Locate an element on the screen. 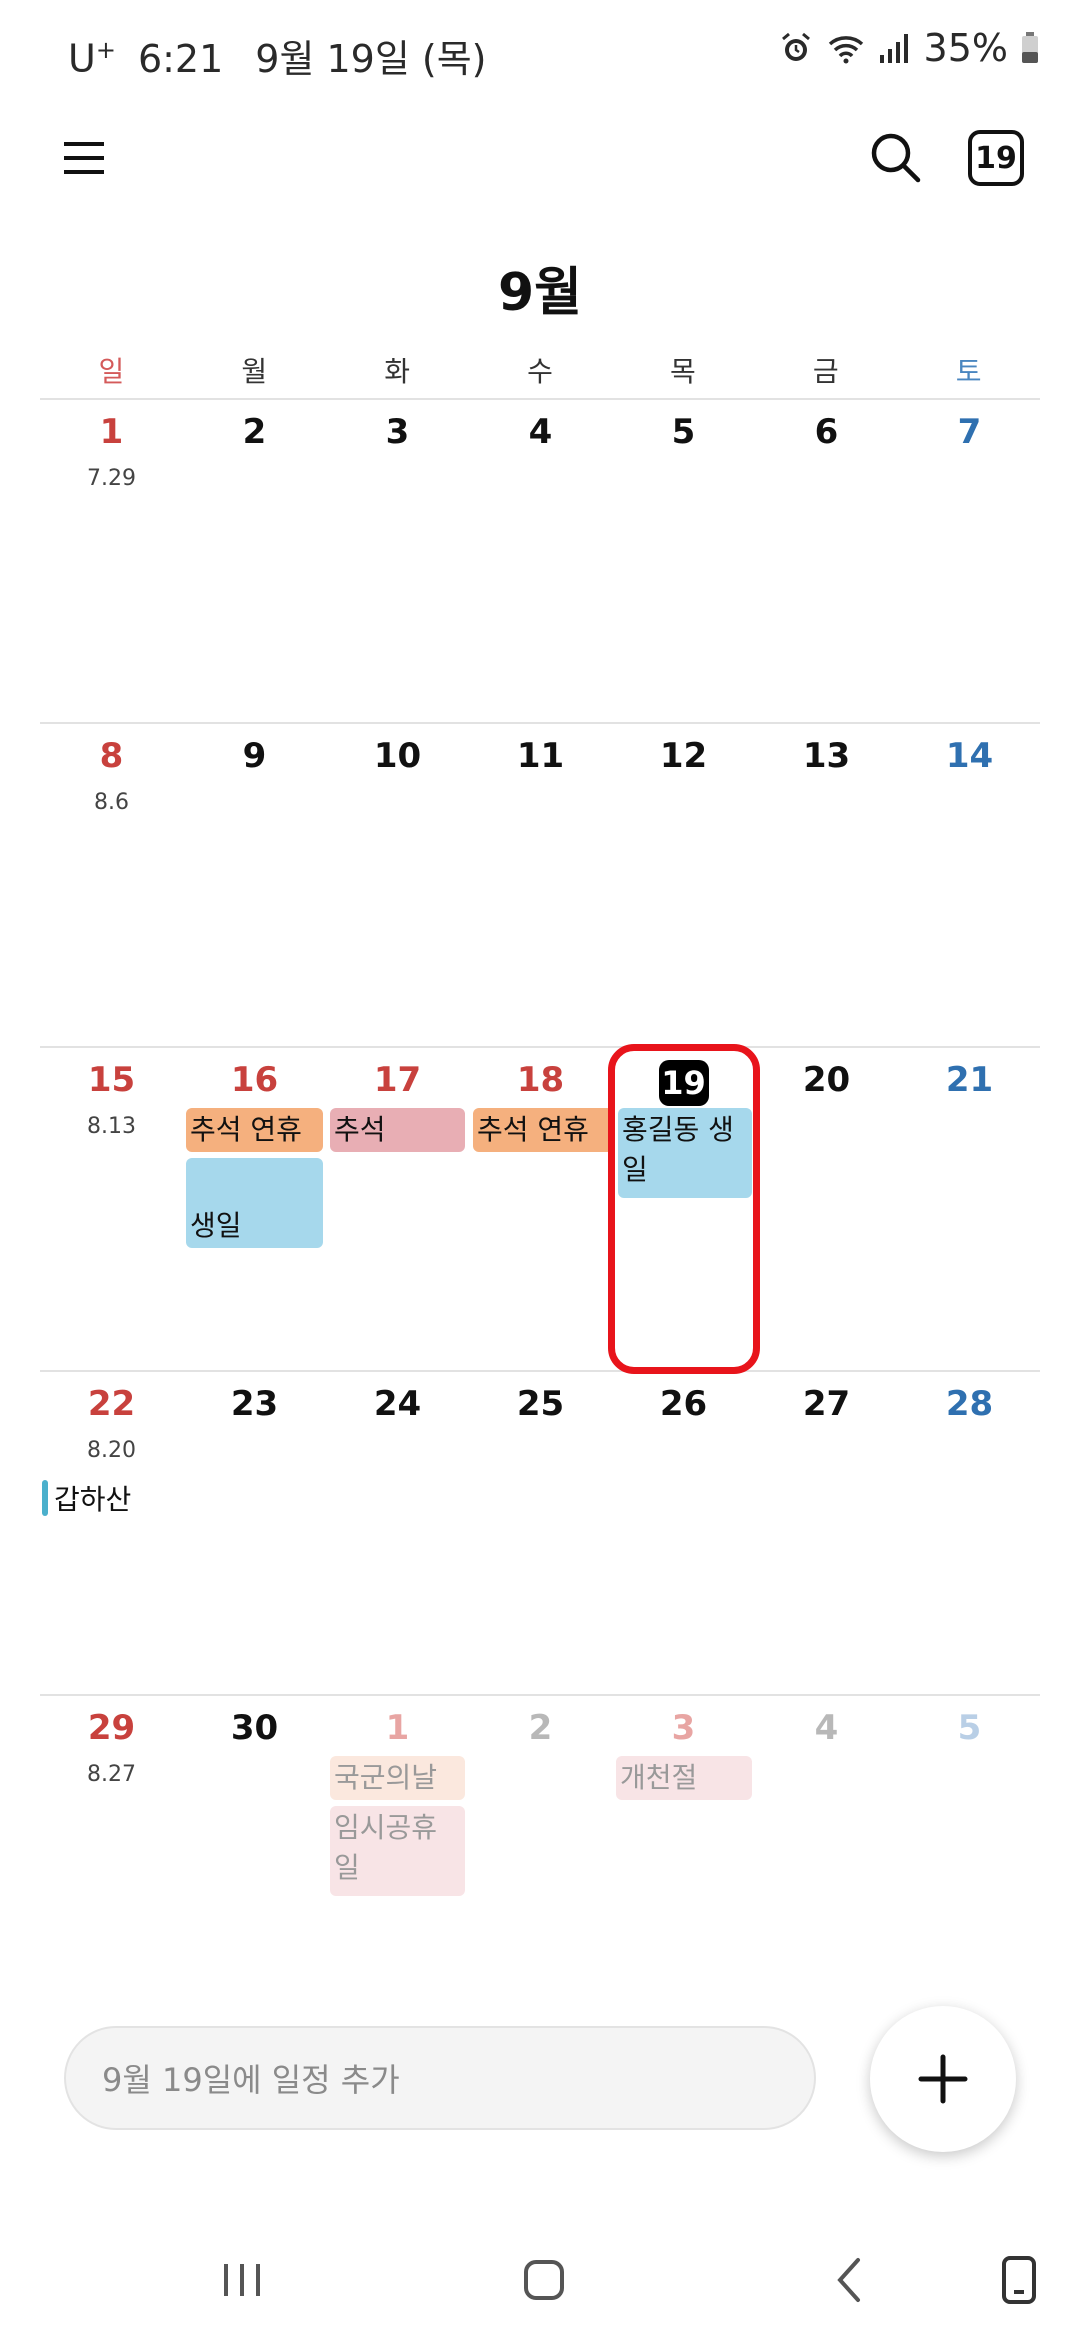  event-foundation-day: 개천절 is located at coordinates (684, 1778).